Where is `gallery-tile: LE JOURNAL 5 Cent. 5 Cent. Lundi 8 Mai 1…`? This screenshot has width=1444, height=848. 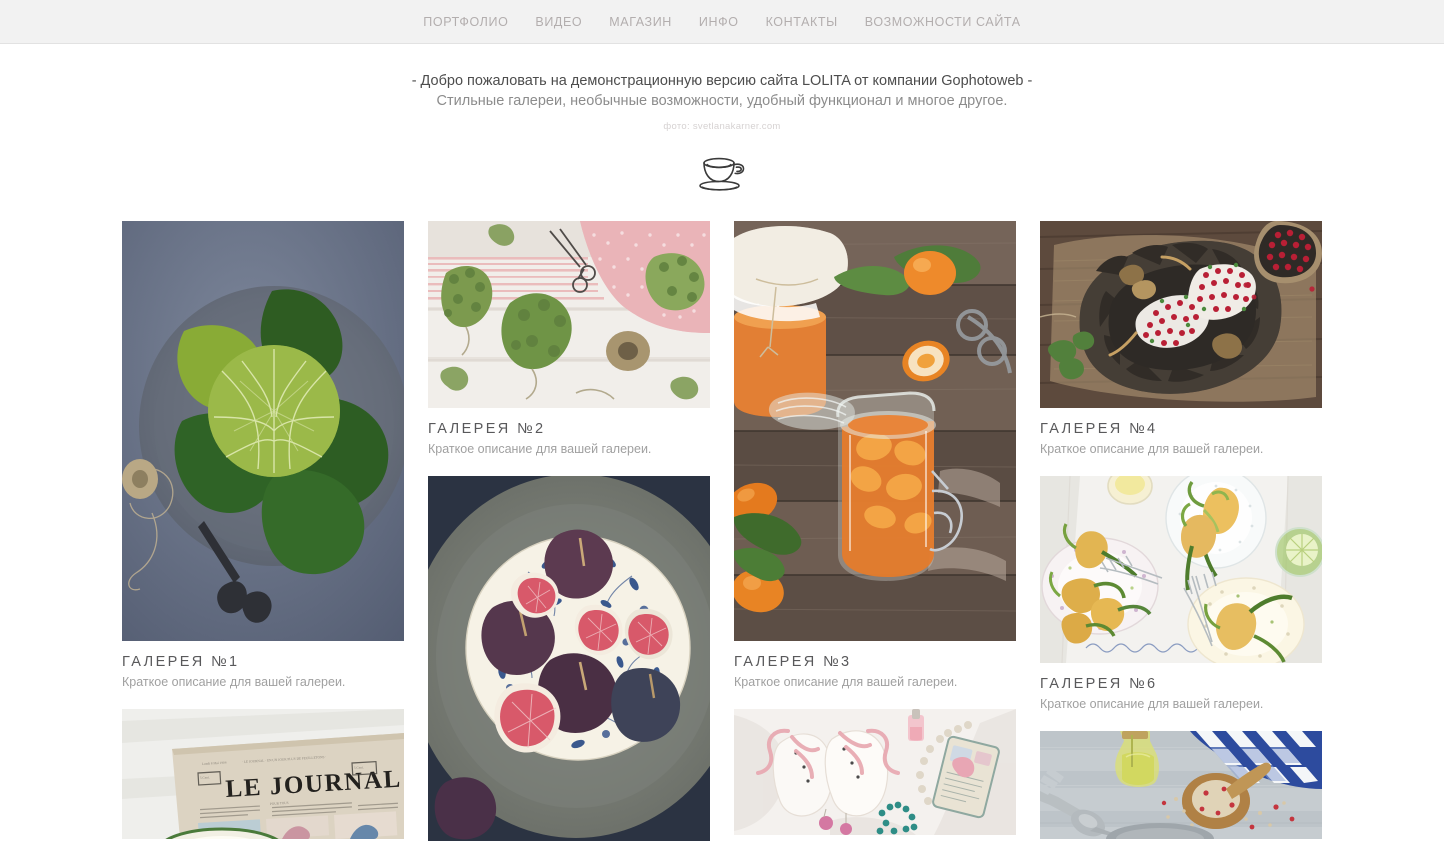 gallery-tile: LE JOURNAL 5 Cent. 5 Cent. Lundi 8 Mai 1… is located at coordinates (263, 774).